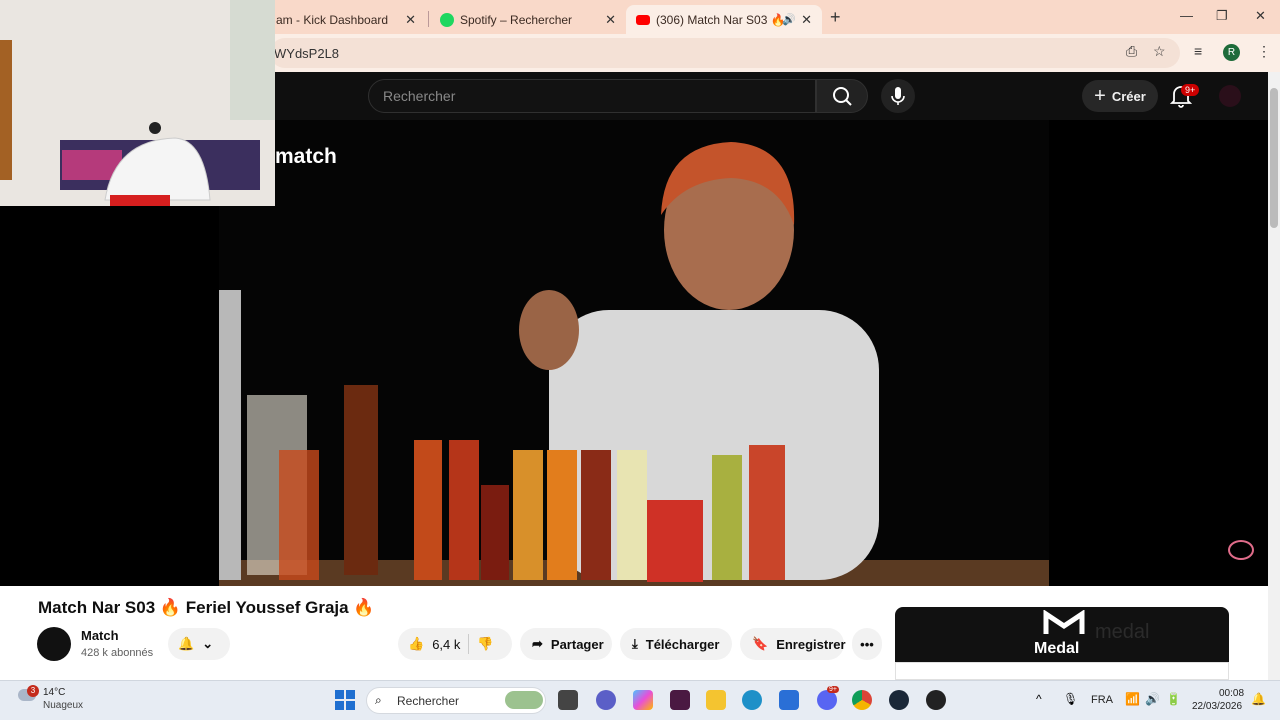 The width and height of the screenshot is (1280, 720). I want to click on share-label: Partager, so click(577, 644).